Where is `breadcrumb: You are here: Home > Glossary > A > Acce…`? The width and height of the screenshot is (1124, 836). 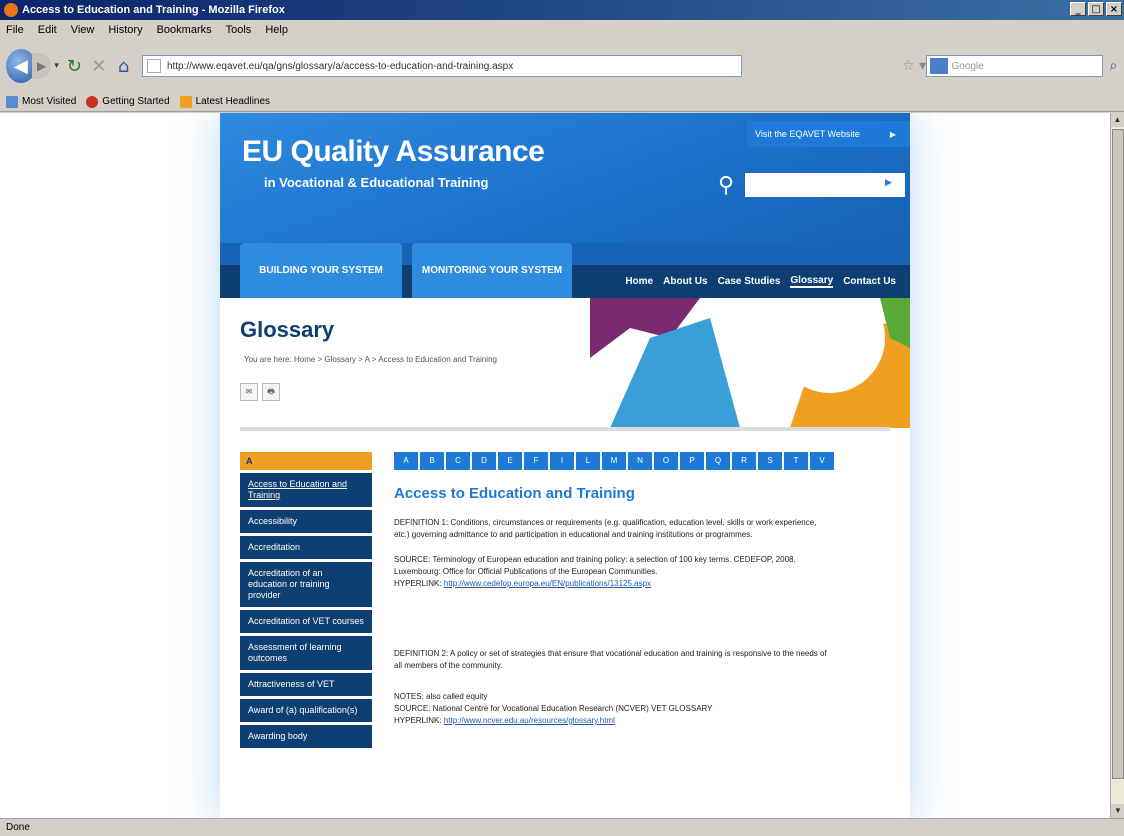
breadcrumb: You are here: Home > Glossary > A > Acce… is located at coordinates (370, 359).